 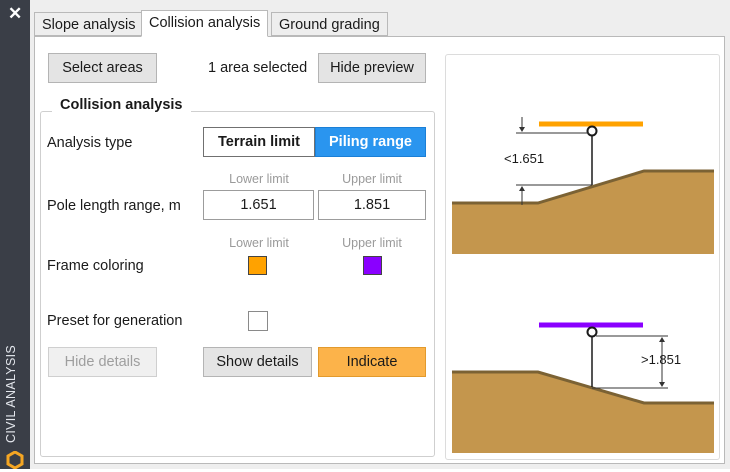 I want to click on lower-limit-hint: Lower limit, so click(x=259, y=179).